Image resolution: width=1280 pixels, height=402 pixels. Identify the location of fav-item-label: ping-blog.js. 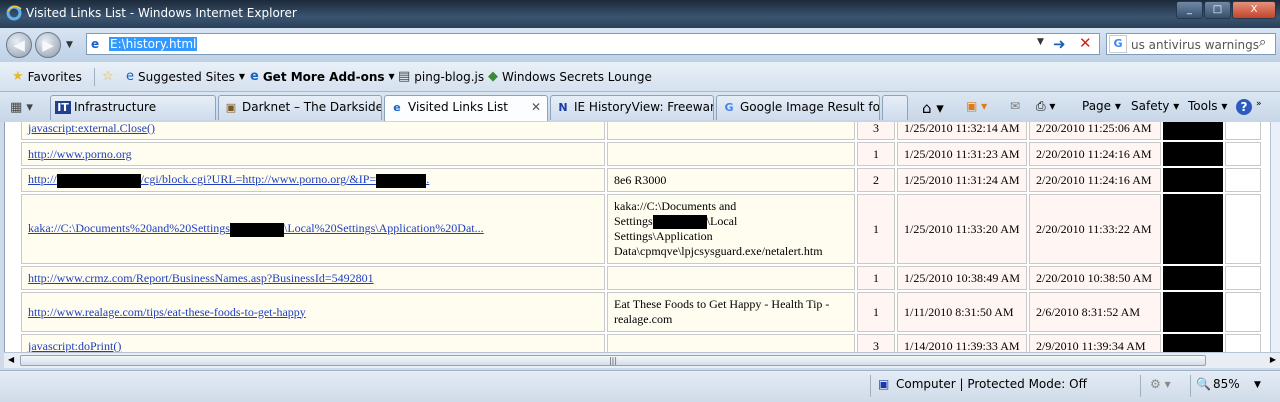
(449, 76).